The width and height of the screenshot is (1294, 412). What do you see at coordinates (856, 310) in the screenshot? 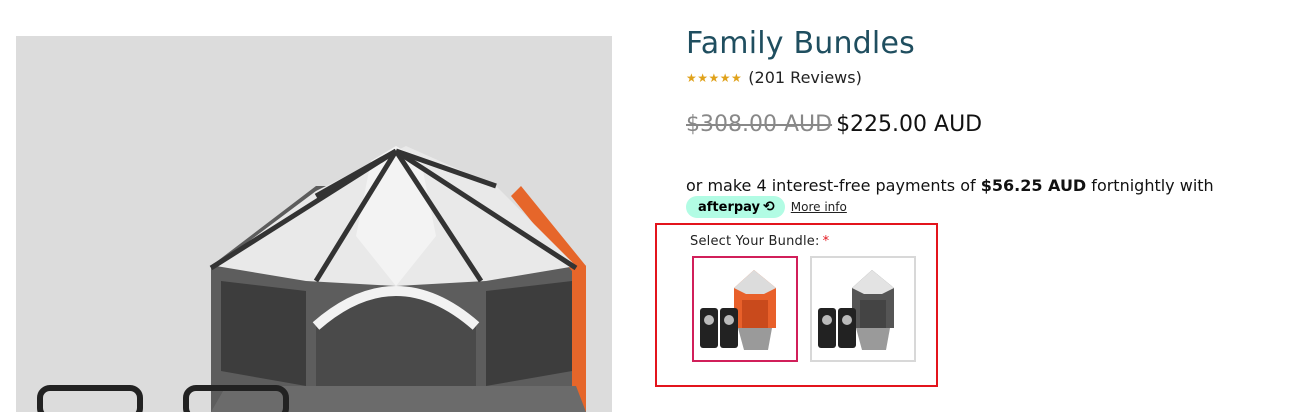
I see `grey-tent-bundle-thumbnail` at bounding box center [856, 310].